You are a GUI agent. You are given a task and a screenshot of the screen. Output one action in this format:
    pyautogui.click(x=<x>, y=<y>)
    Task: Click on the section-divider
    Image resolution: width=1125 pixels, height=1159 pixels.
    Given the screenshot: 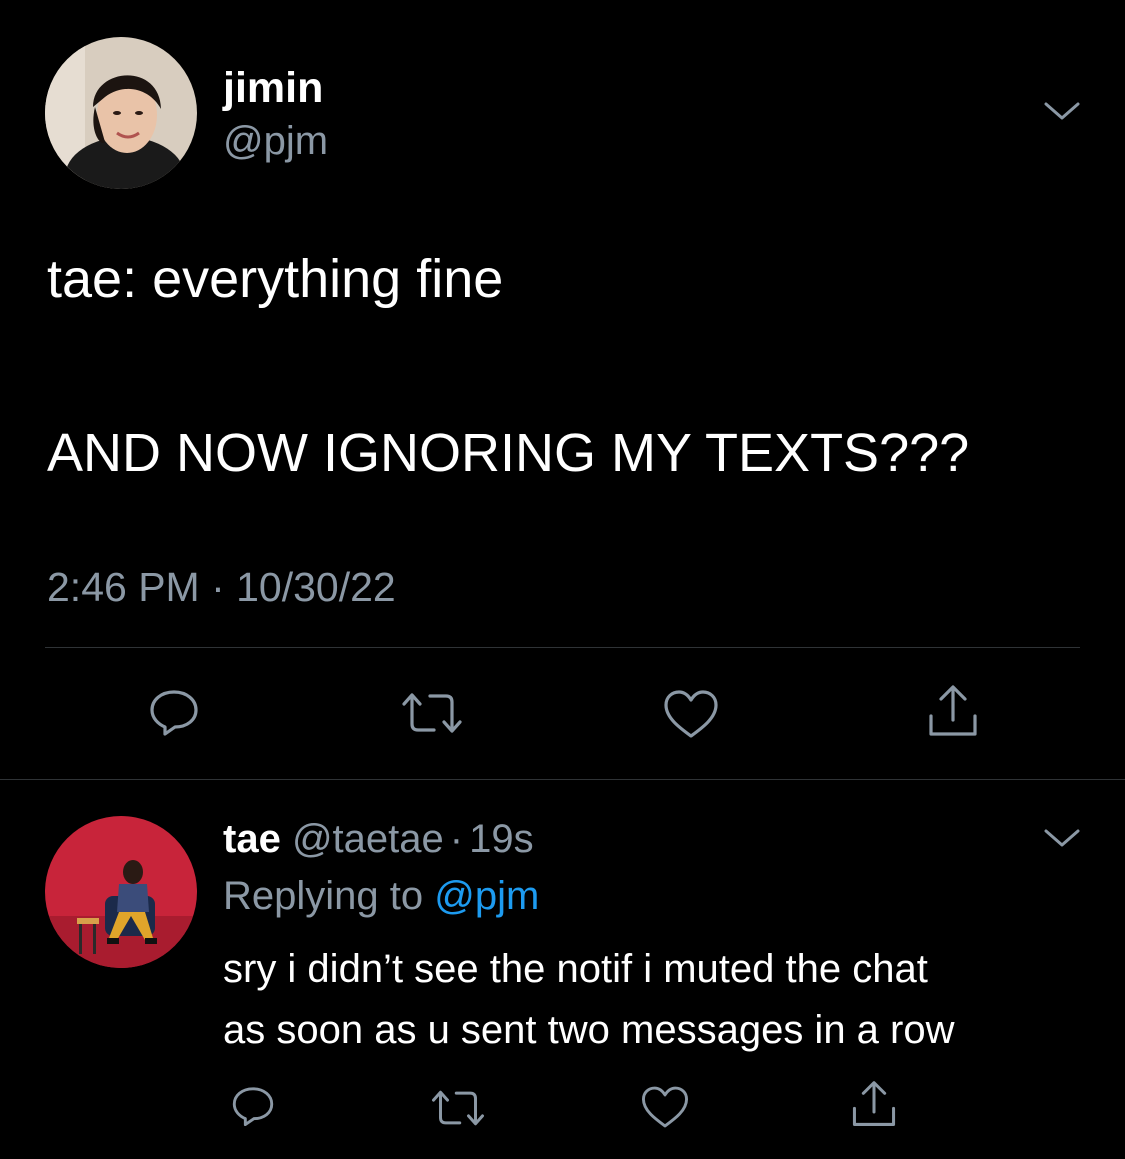 What is the action you would take?
    pyautogui.click(x=562, y=779)
    